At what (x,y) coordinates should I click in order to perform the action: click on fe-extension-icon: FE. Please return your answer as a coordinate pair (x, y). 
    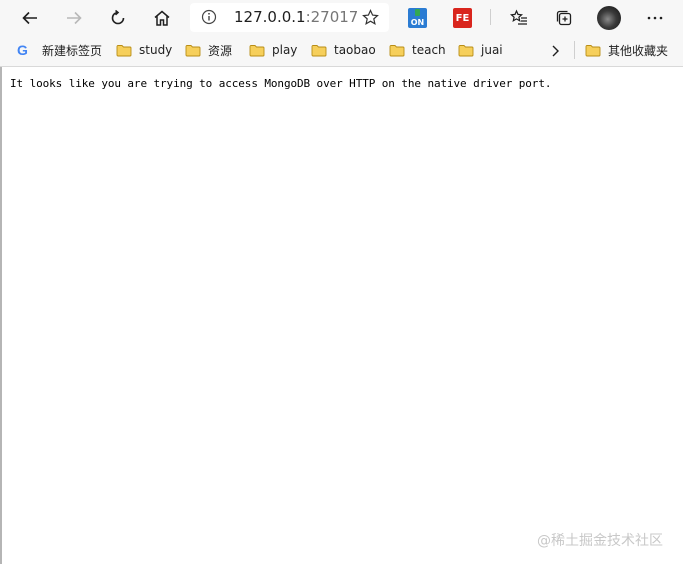
    Looking at the image, I should click on (462, 18).